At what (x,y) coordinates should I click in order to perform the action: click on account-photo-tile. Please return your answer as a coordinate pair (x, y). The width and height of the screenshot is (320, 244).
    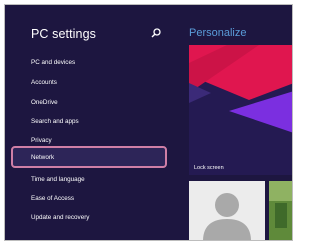
    Looking at the image, I should click on (280, 210).